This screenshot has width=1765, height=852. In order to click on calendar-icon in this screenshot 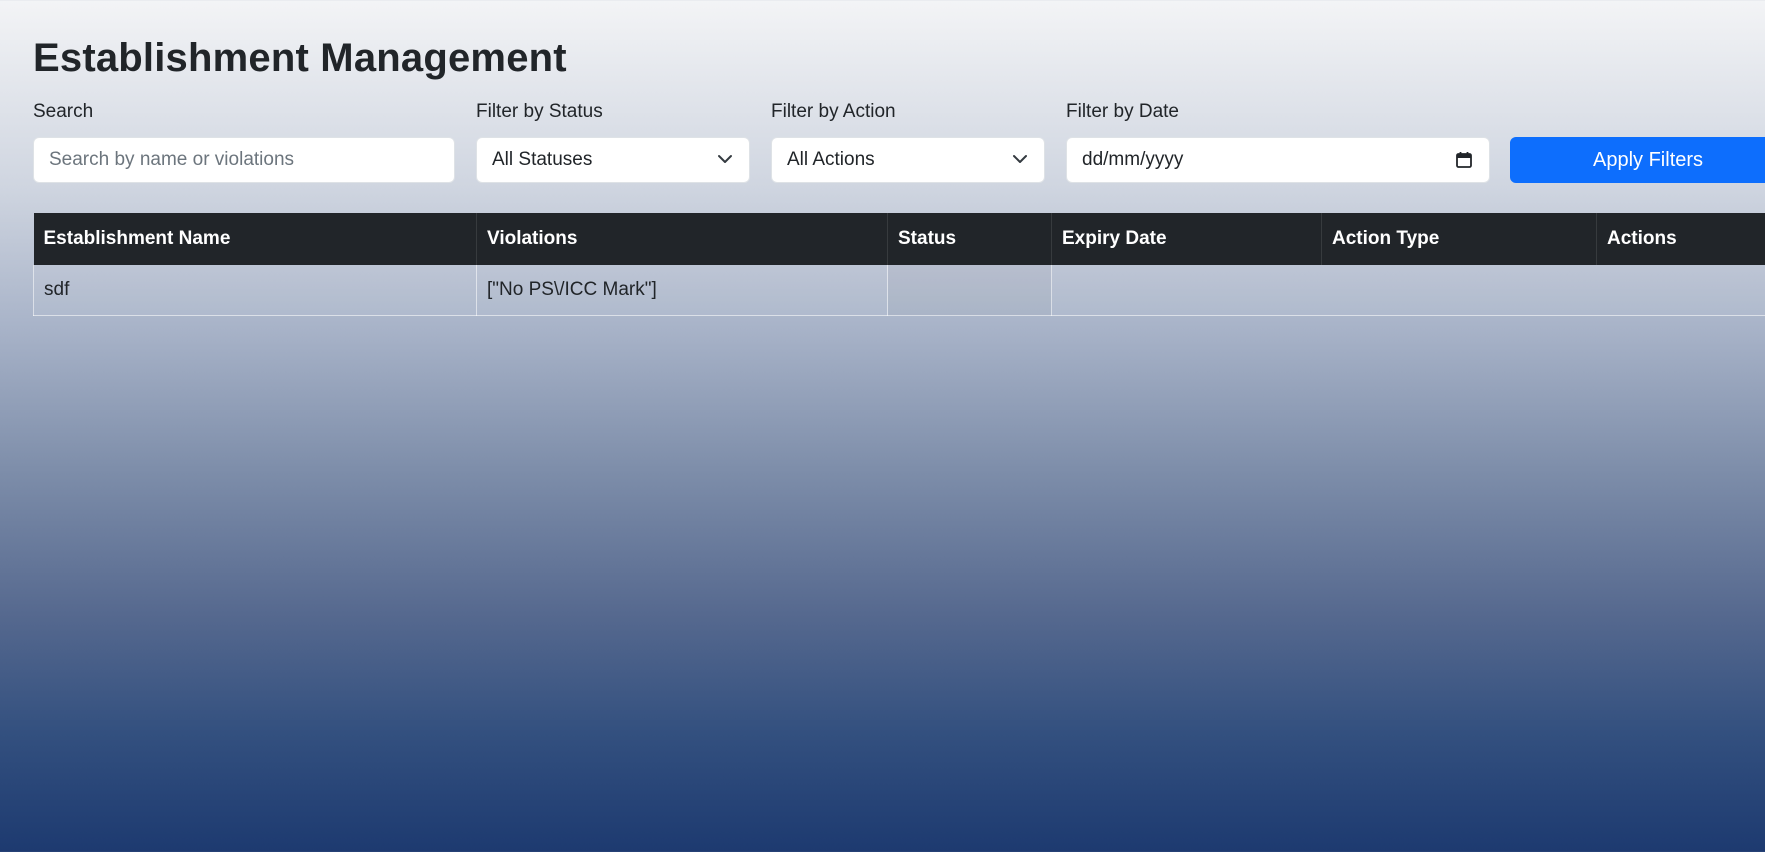, I will do `click(1464, 160)`.